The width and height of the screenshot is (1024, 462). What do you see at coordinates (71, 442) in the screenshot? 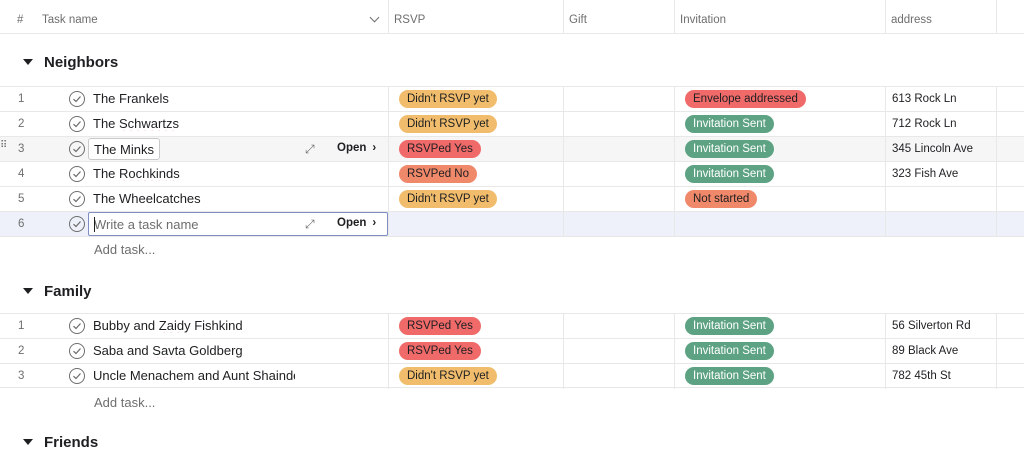
I see `section-title: Friends` at bounding box center [71, 442].